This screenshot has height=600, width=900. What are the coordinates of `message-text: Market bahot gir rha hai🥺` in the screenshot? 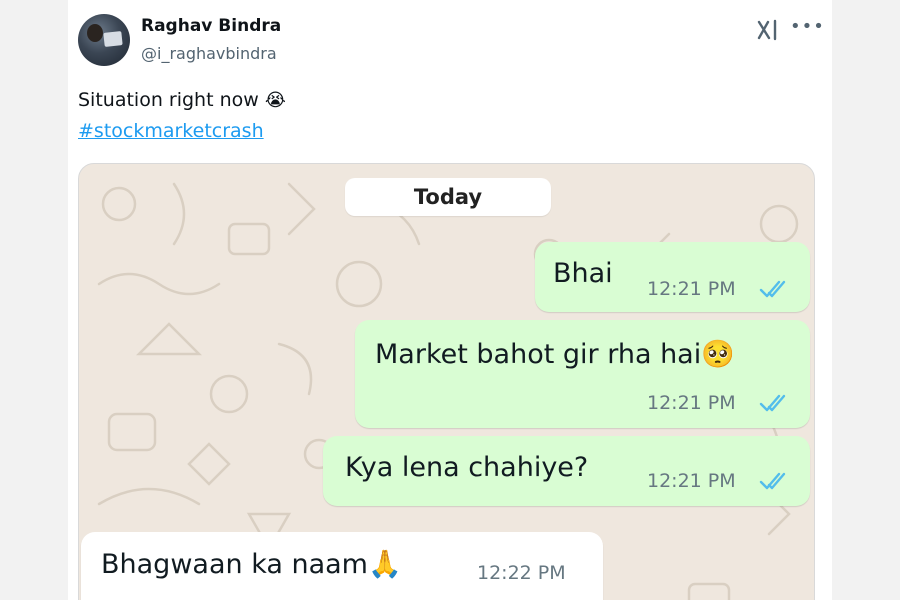 It's located at (555, 354).